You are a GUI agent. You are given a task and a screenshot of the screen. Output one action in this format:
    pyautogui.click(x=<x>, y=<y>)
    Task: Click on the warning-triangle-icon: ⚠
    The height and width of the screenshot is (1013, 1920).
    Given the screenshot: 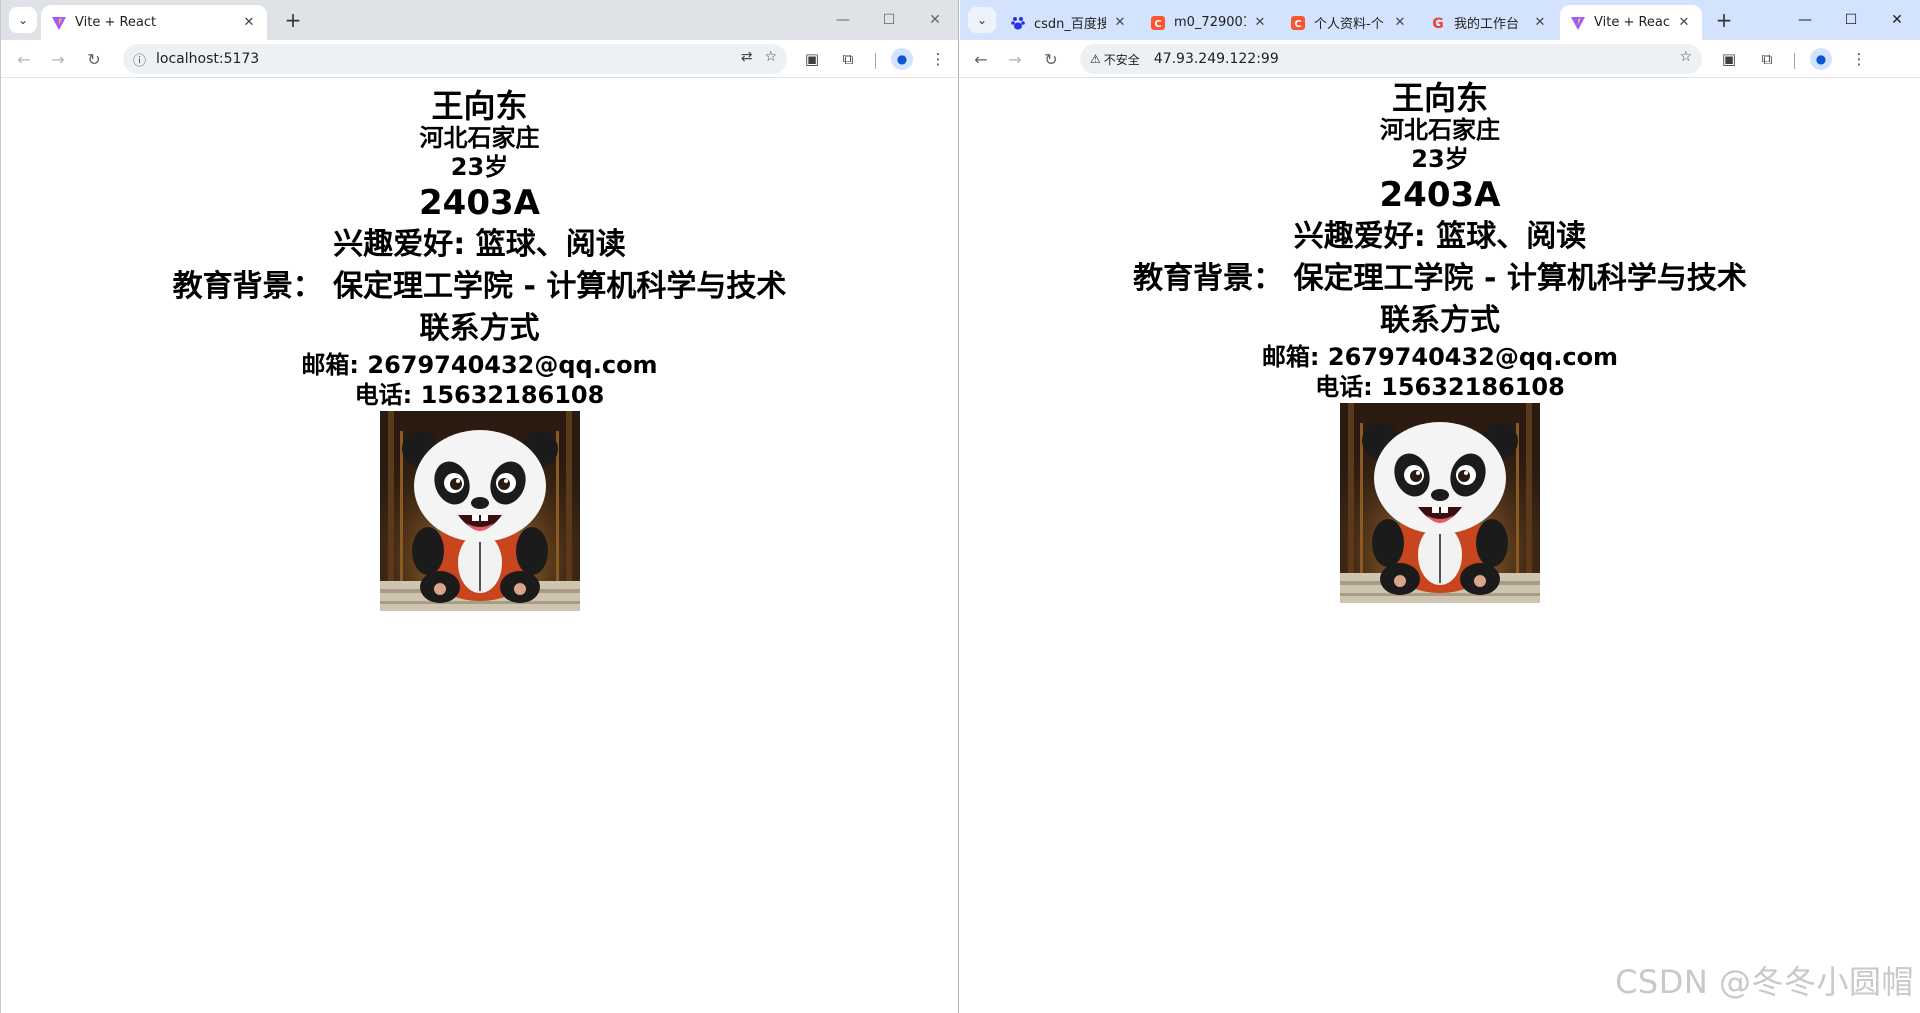 What is the action you would take?
    pyautogui.click(x=1095, y=59)
    